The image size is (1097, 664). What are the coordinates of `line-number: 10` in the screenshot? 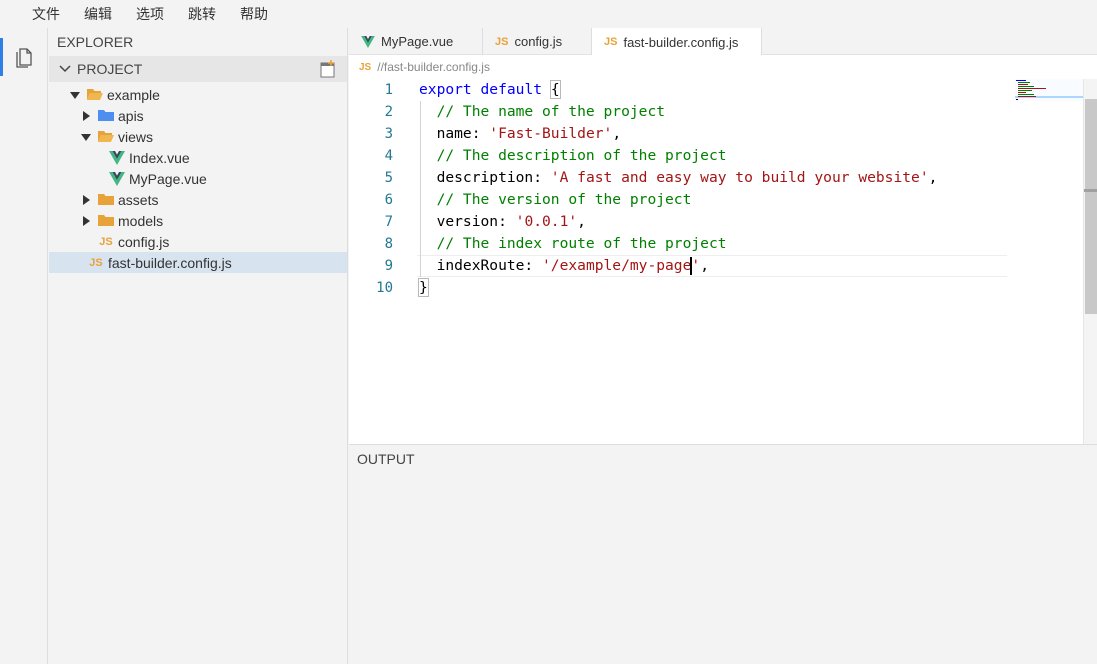 It's located at (384, 288).